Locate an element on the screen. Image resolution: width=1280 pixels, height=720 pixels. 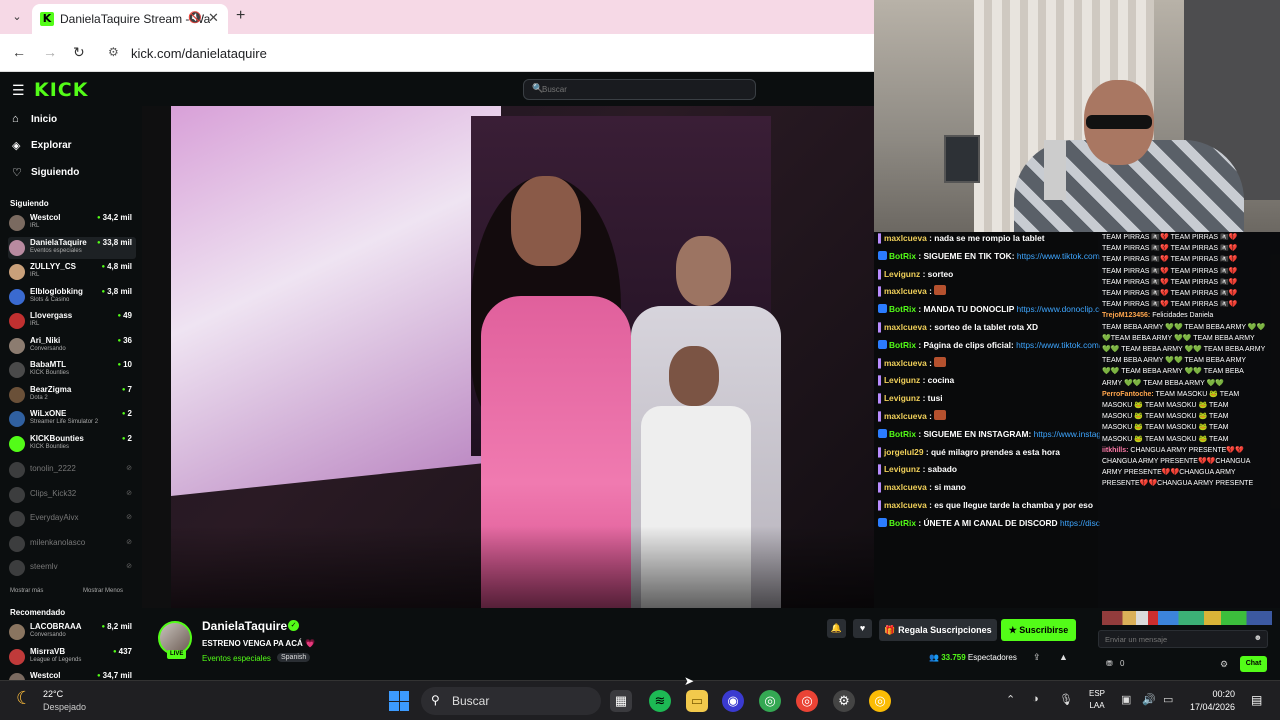
emoji-icon: ☻ is located at coordinates (1258, 637).